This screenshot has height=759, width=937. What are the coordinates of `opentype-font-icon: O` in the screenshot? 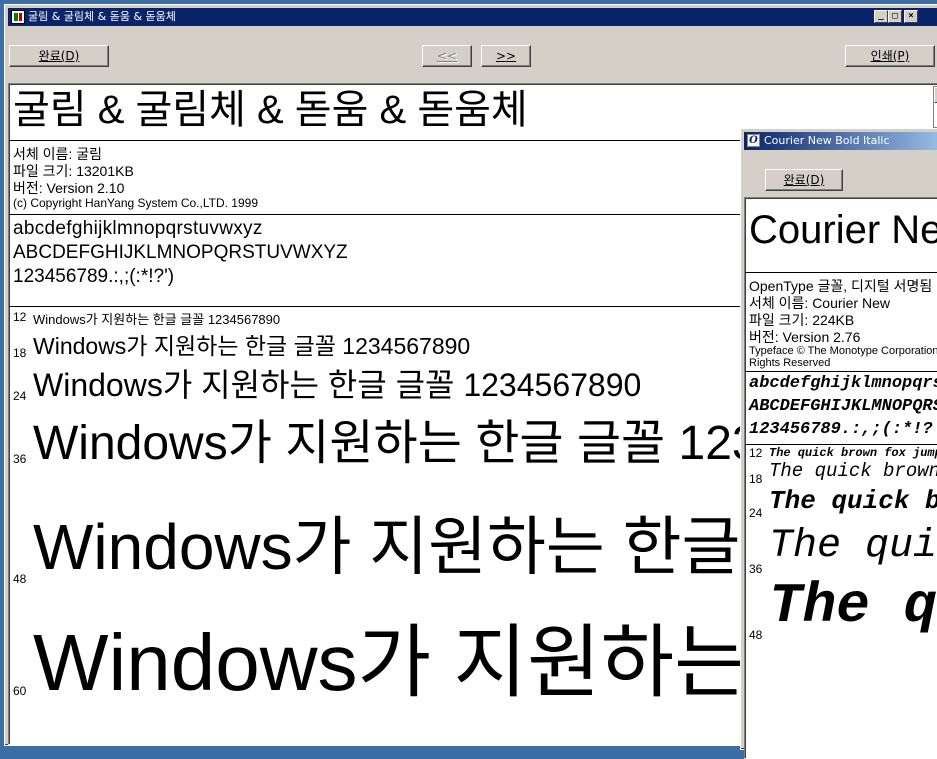 It's located at (753, 140).